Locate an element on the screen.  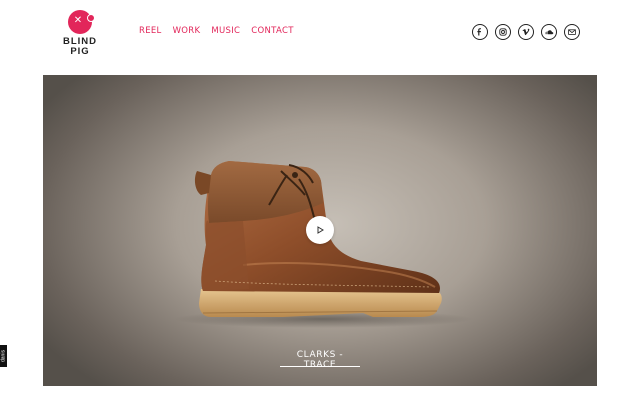
play-icon is located at coordinates (320, 230).